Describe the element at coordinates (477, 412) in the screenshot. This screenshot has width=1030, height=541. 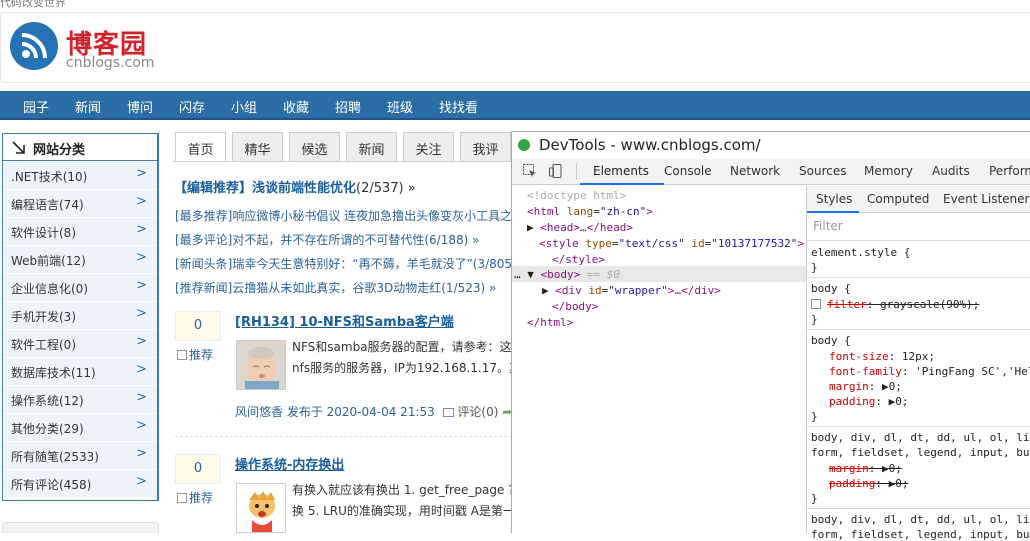
I see `comment-count: 评论(0)` at that location.